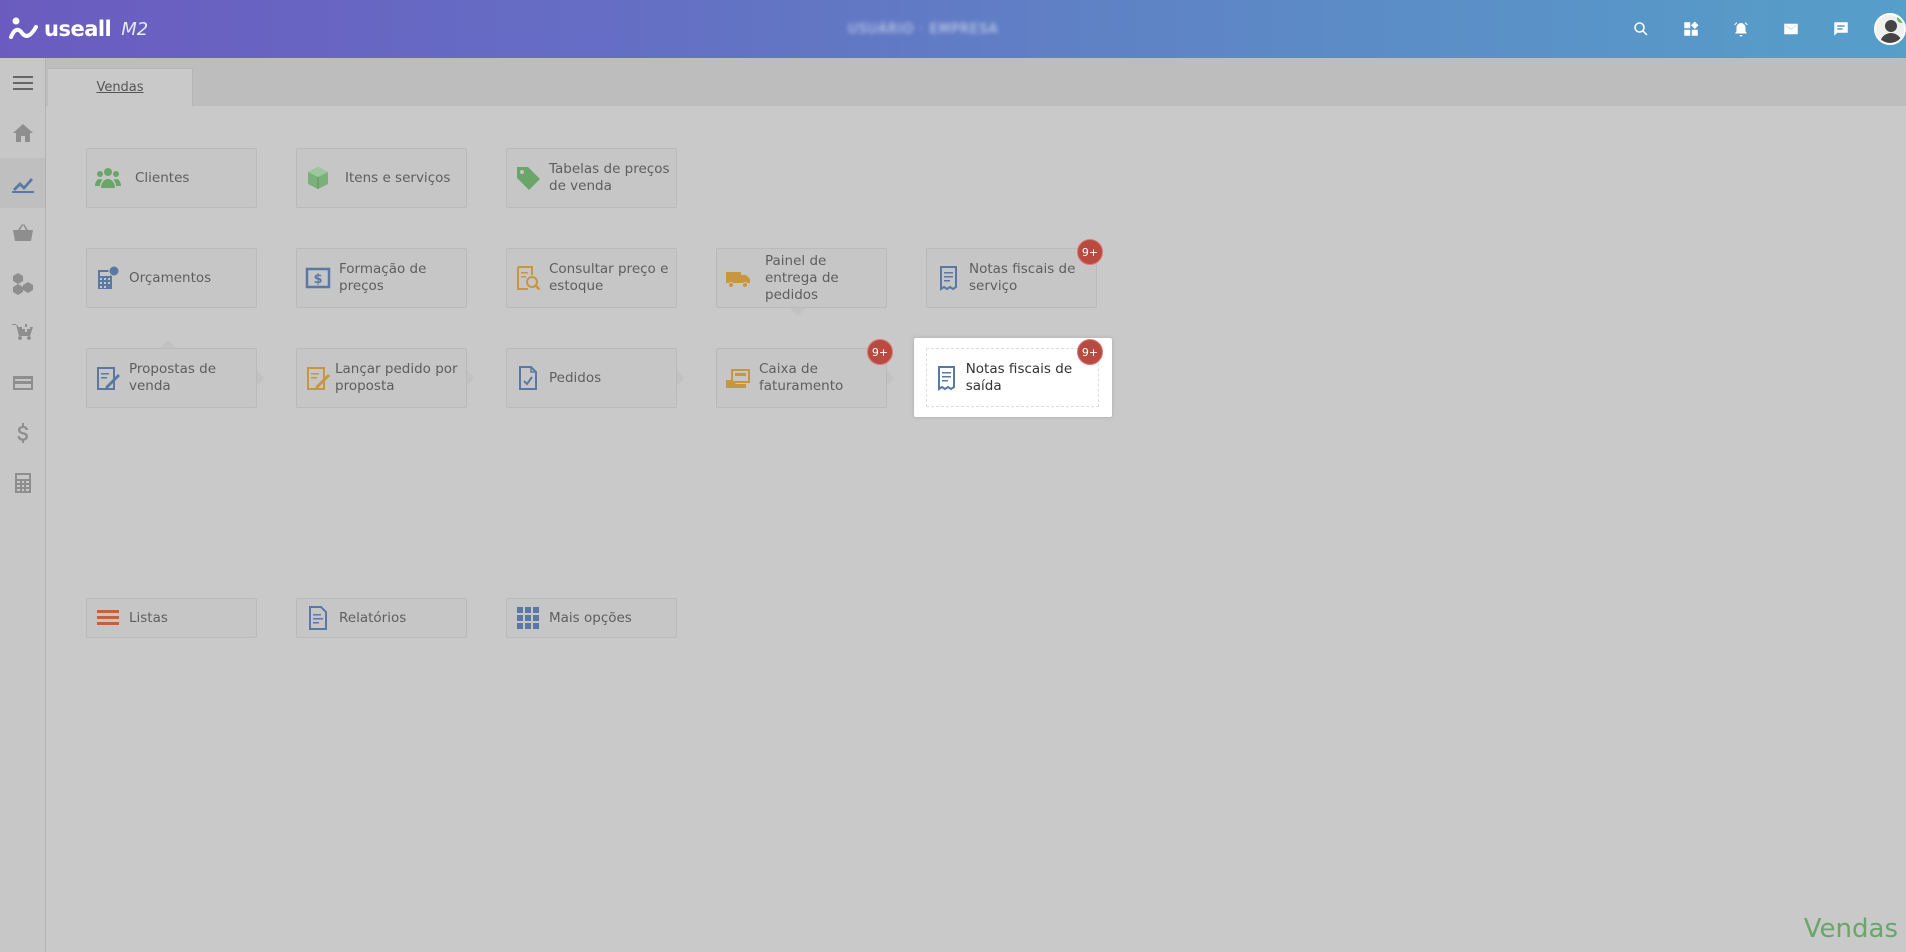 This screenshot has height=952, width=1906. I want to click on card-label: Mais opções, so click(590, 617).